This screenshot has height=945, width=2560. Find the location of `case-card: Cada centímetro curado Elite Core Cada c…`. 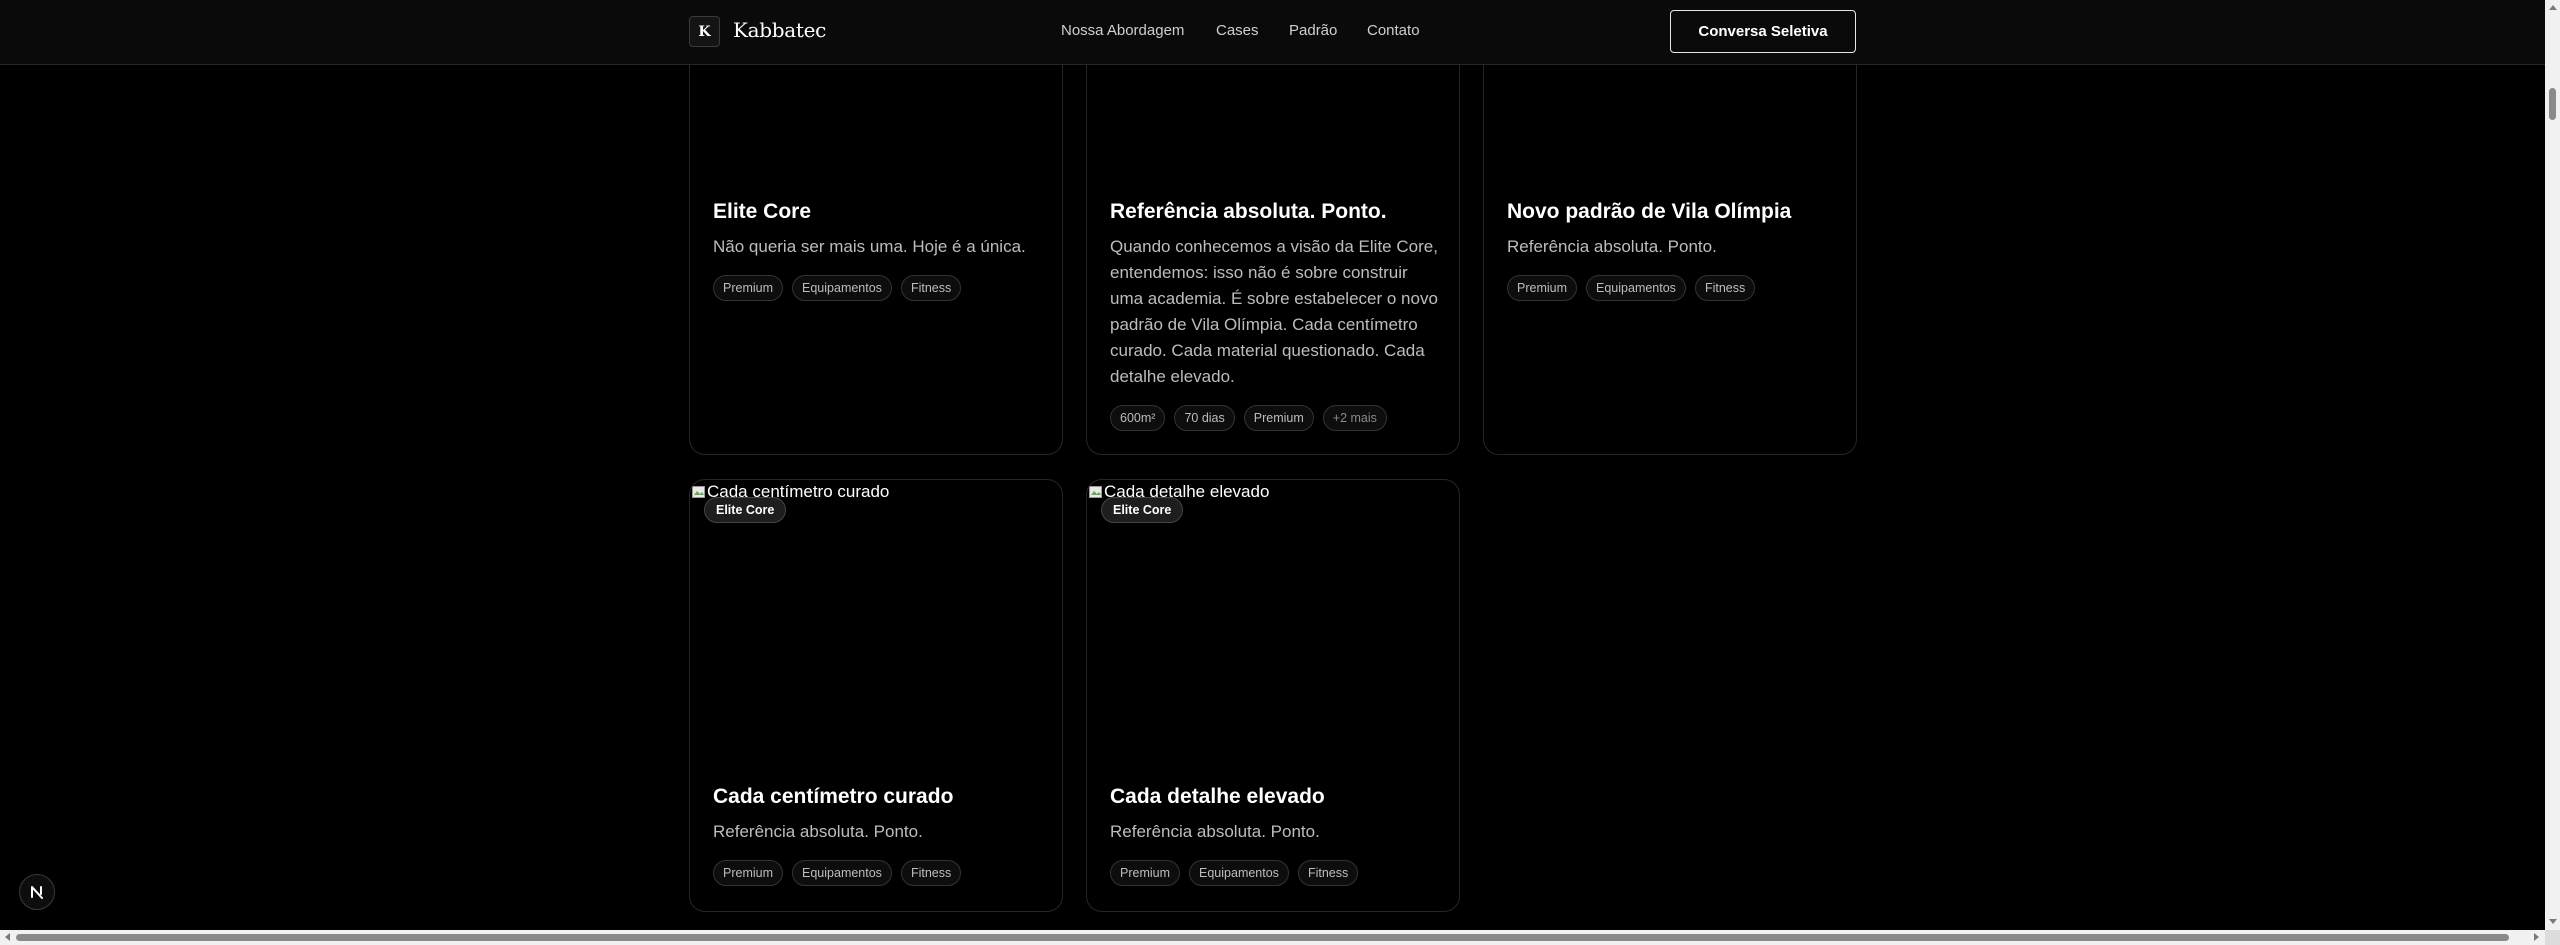

case-card: Cada centímetro curado Elite Core Cada c… is located at coordinates (876, 695).